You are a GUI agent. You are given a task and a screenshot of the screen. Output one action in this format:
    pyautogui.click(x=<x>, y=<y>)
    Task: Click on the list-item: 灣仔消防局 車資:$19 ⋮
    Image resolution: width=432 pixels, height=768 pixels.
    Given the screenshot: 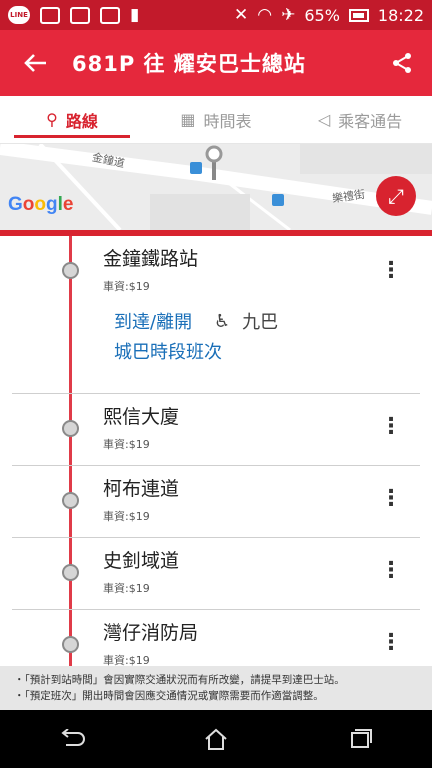 What is the action you would take?
    pyautogui.click(x=216, y=638)
    